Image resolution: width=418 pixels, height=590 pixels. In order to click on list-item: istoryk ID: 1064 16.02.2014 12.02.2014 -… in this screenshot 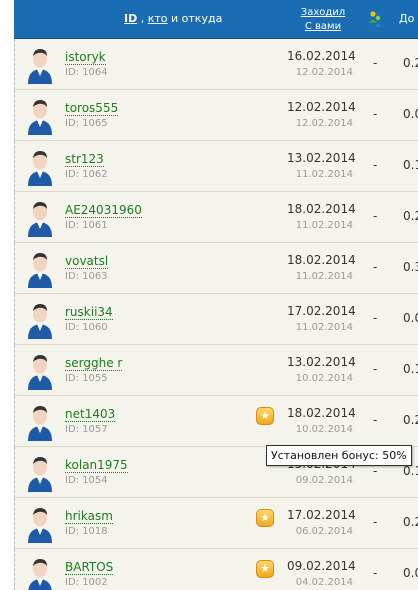, I will do `click(216, 64)`.